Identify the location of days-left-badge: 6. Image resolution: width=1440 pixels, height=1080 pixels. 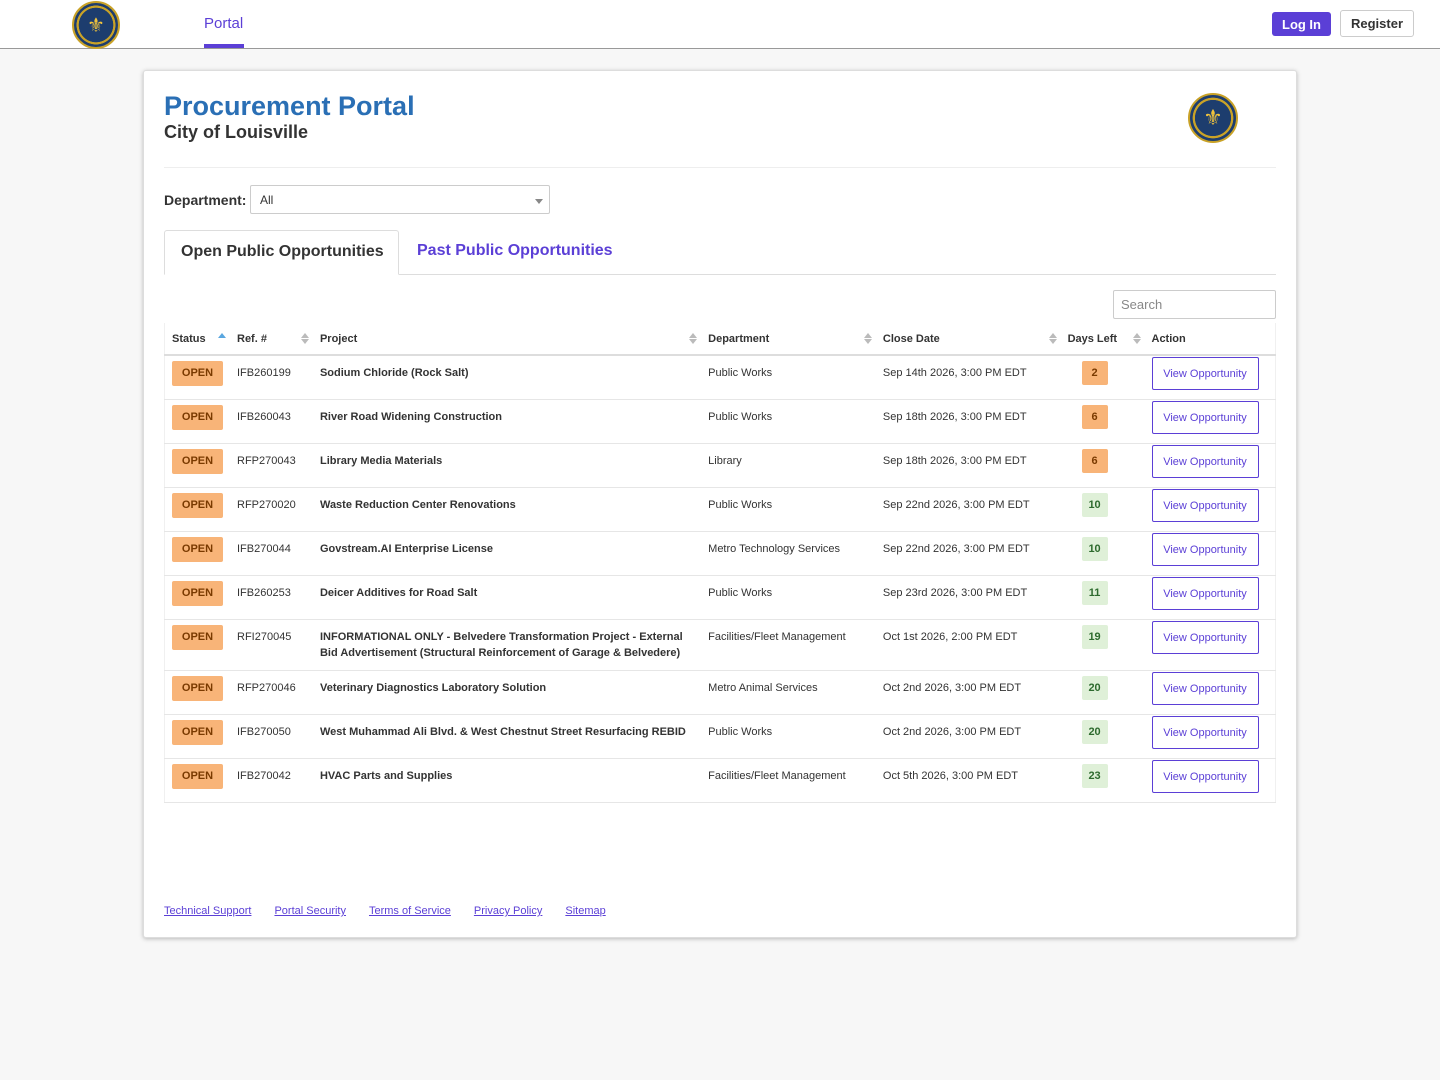
(1094, 461).